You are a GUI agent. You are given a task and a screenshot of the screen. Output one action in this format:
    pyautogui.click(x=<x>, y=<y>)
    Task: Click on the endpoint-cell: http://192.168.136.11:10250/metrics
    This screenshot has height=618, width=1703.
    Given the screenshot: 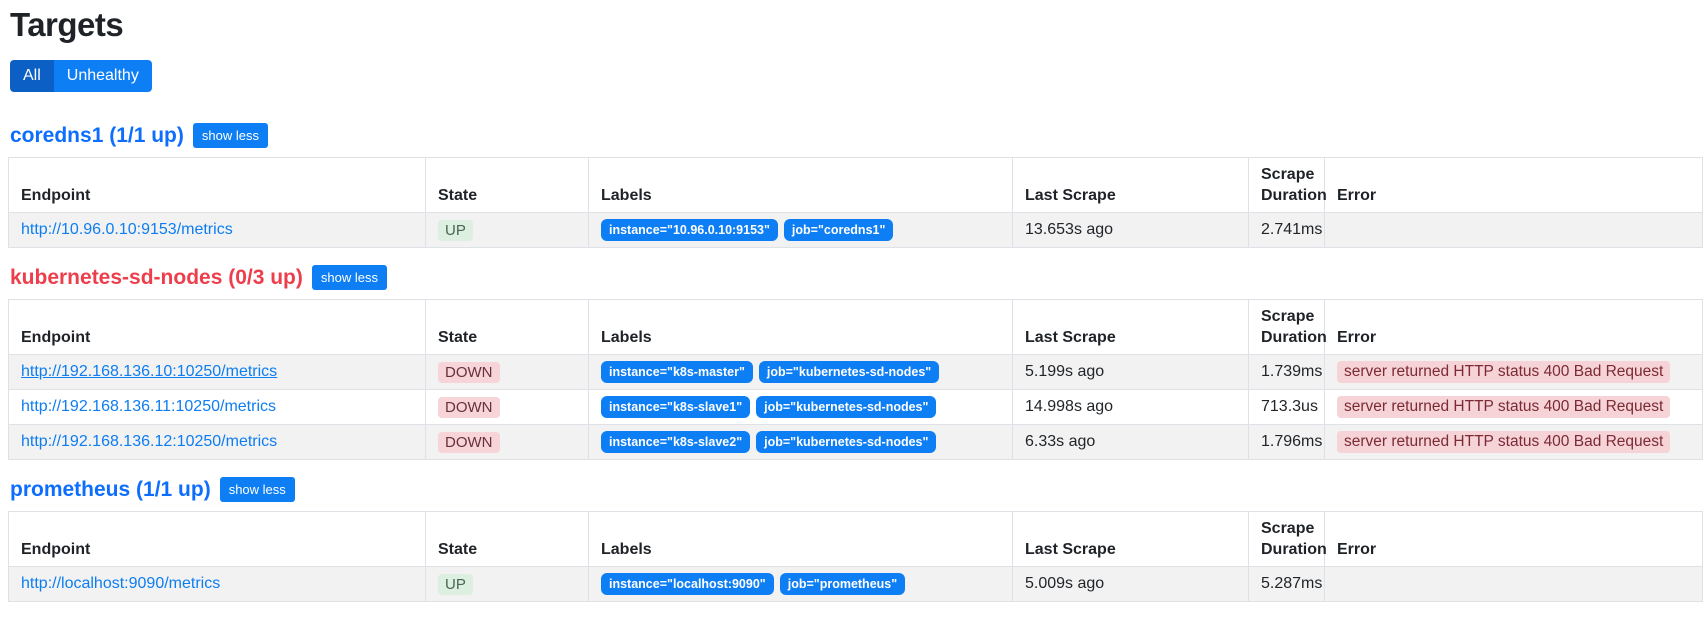 What is the action you would take?
    pyautogui.click(x=217, y=407)
    